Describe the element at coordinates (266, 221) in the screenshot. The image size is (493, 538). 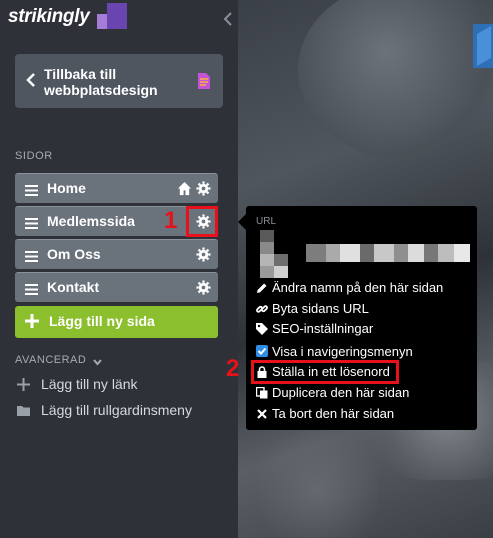
I see `url-label: URL` at that location.